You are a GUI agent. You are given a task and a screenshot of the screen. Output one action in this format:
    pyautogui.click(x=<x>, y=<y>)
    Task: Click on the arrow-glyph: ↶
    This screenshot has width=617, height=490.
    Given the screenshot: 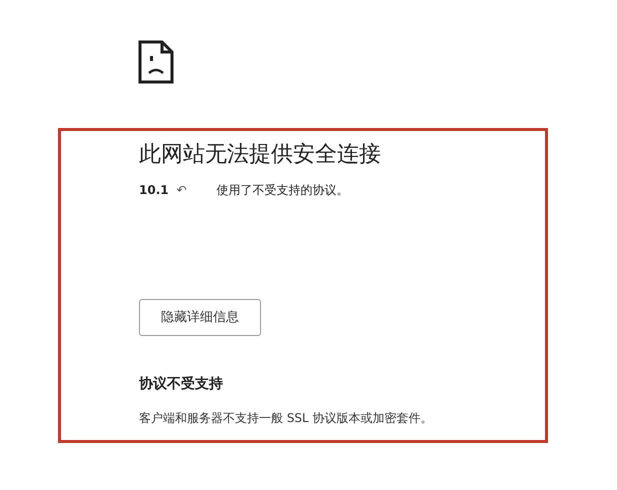 What is the action you would take?
    pyautogui.click(x=181, y=190)
    